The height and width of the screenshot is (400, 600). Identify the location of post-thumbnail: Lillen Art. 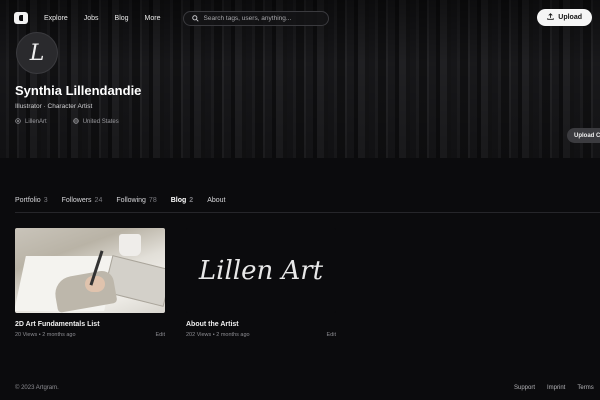
(261, 270).